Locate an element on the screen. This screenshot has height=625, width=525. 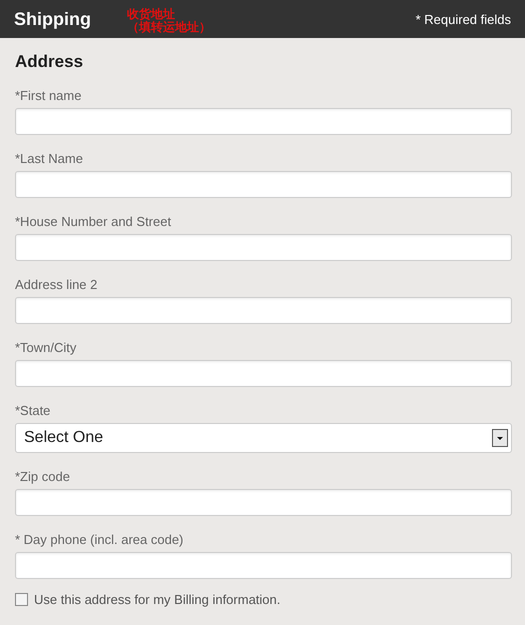
field-label: *Zip code is located at coordinates (42, 477).